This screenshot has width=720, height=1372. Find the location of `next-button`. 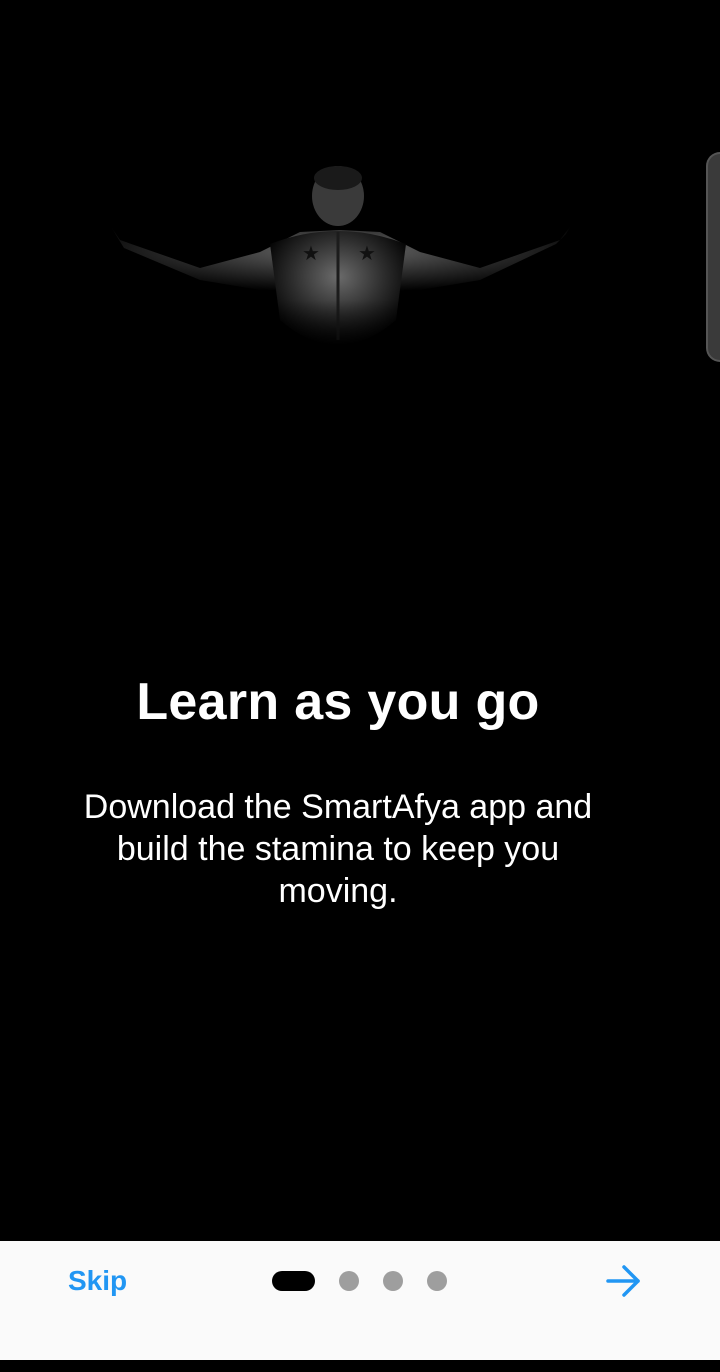

next-button is located at coordinates (624, 1281).